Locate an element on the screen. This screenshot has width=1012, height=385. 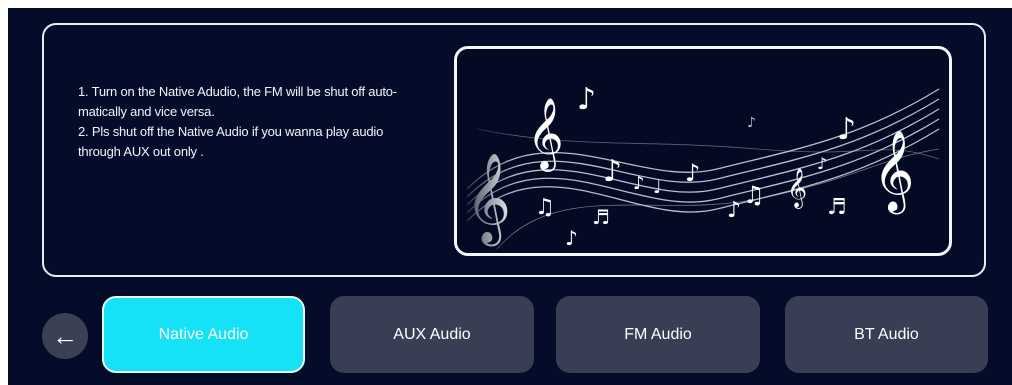
back-button: ← is located at coordinates (65, 336).